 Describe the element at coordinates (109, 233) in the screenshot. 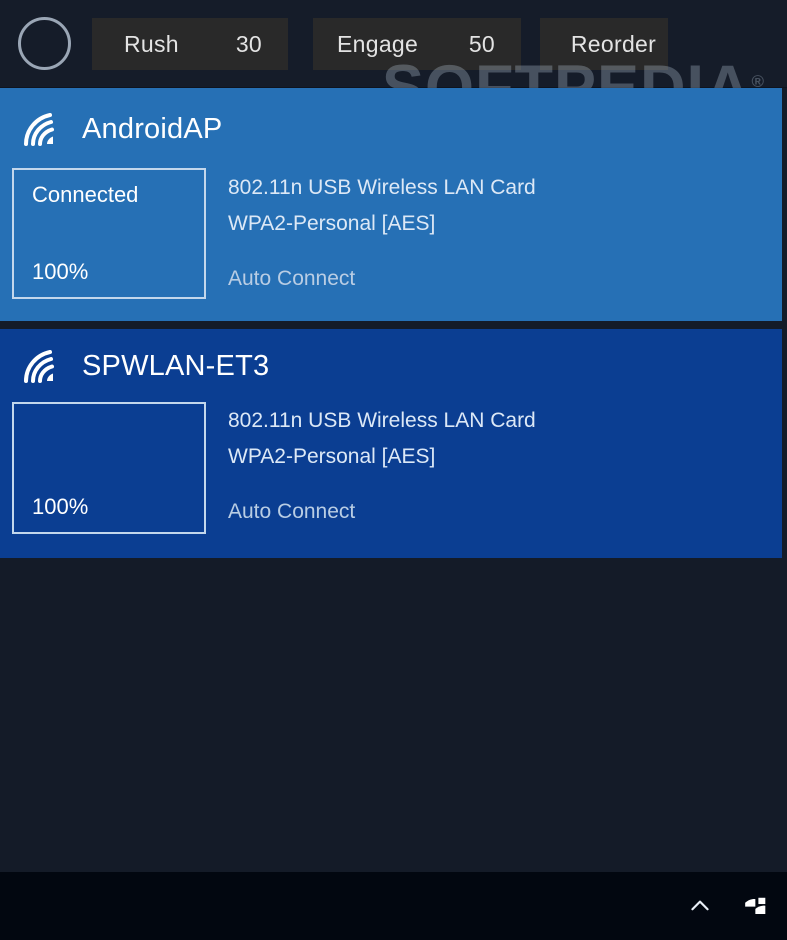

I see `network-status-box: Connected 100%` at that location.